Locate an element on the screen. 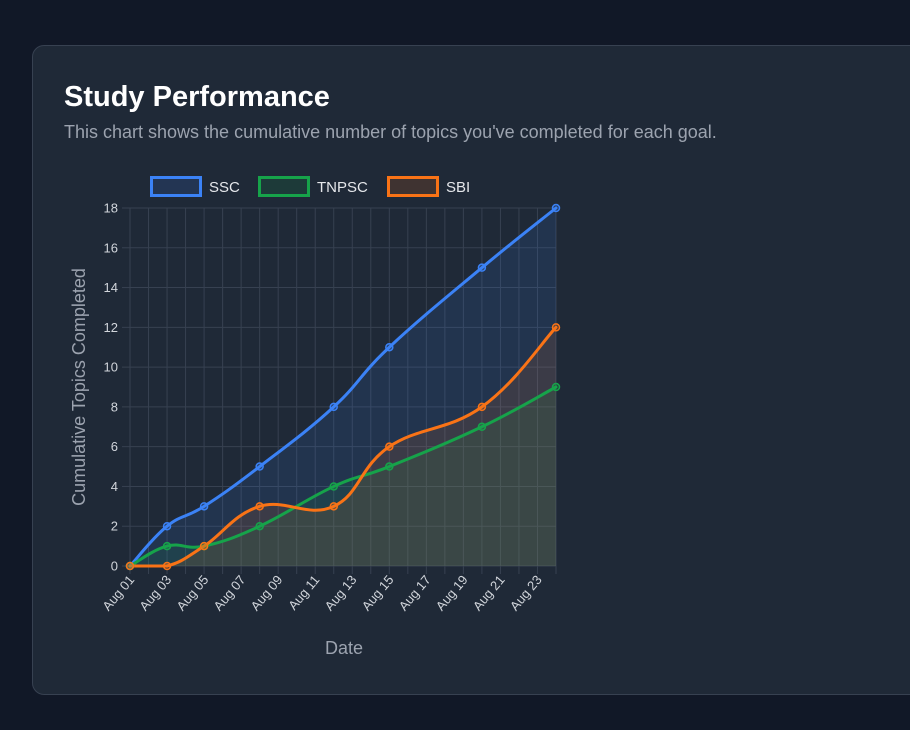 The width and height of the screenshot is (910, 730). x-tick-label: Aug 09 is located at coordinates (266, 592).